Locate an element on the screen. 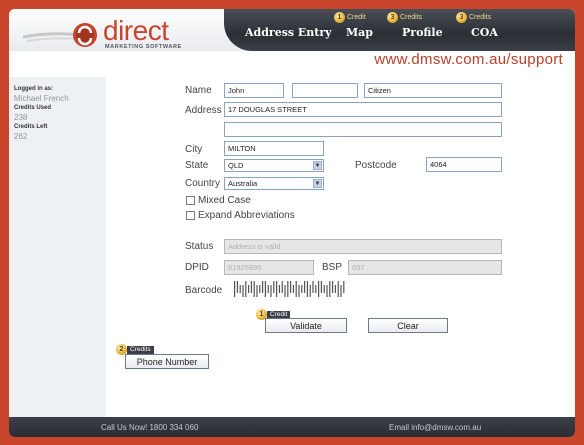 The image size is (584, 445). postcode-label: Postcode is located at coordinates (376, 165).